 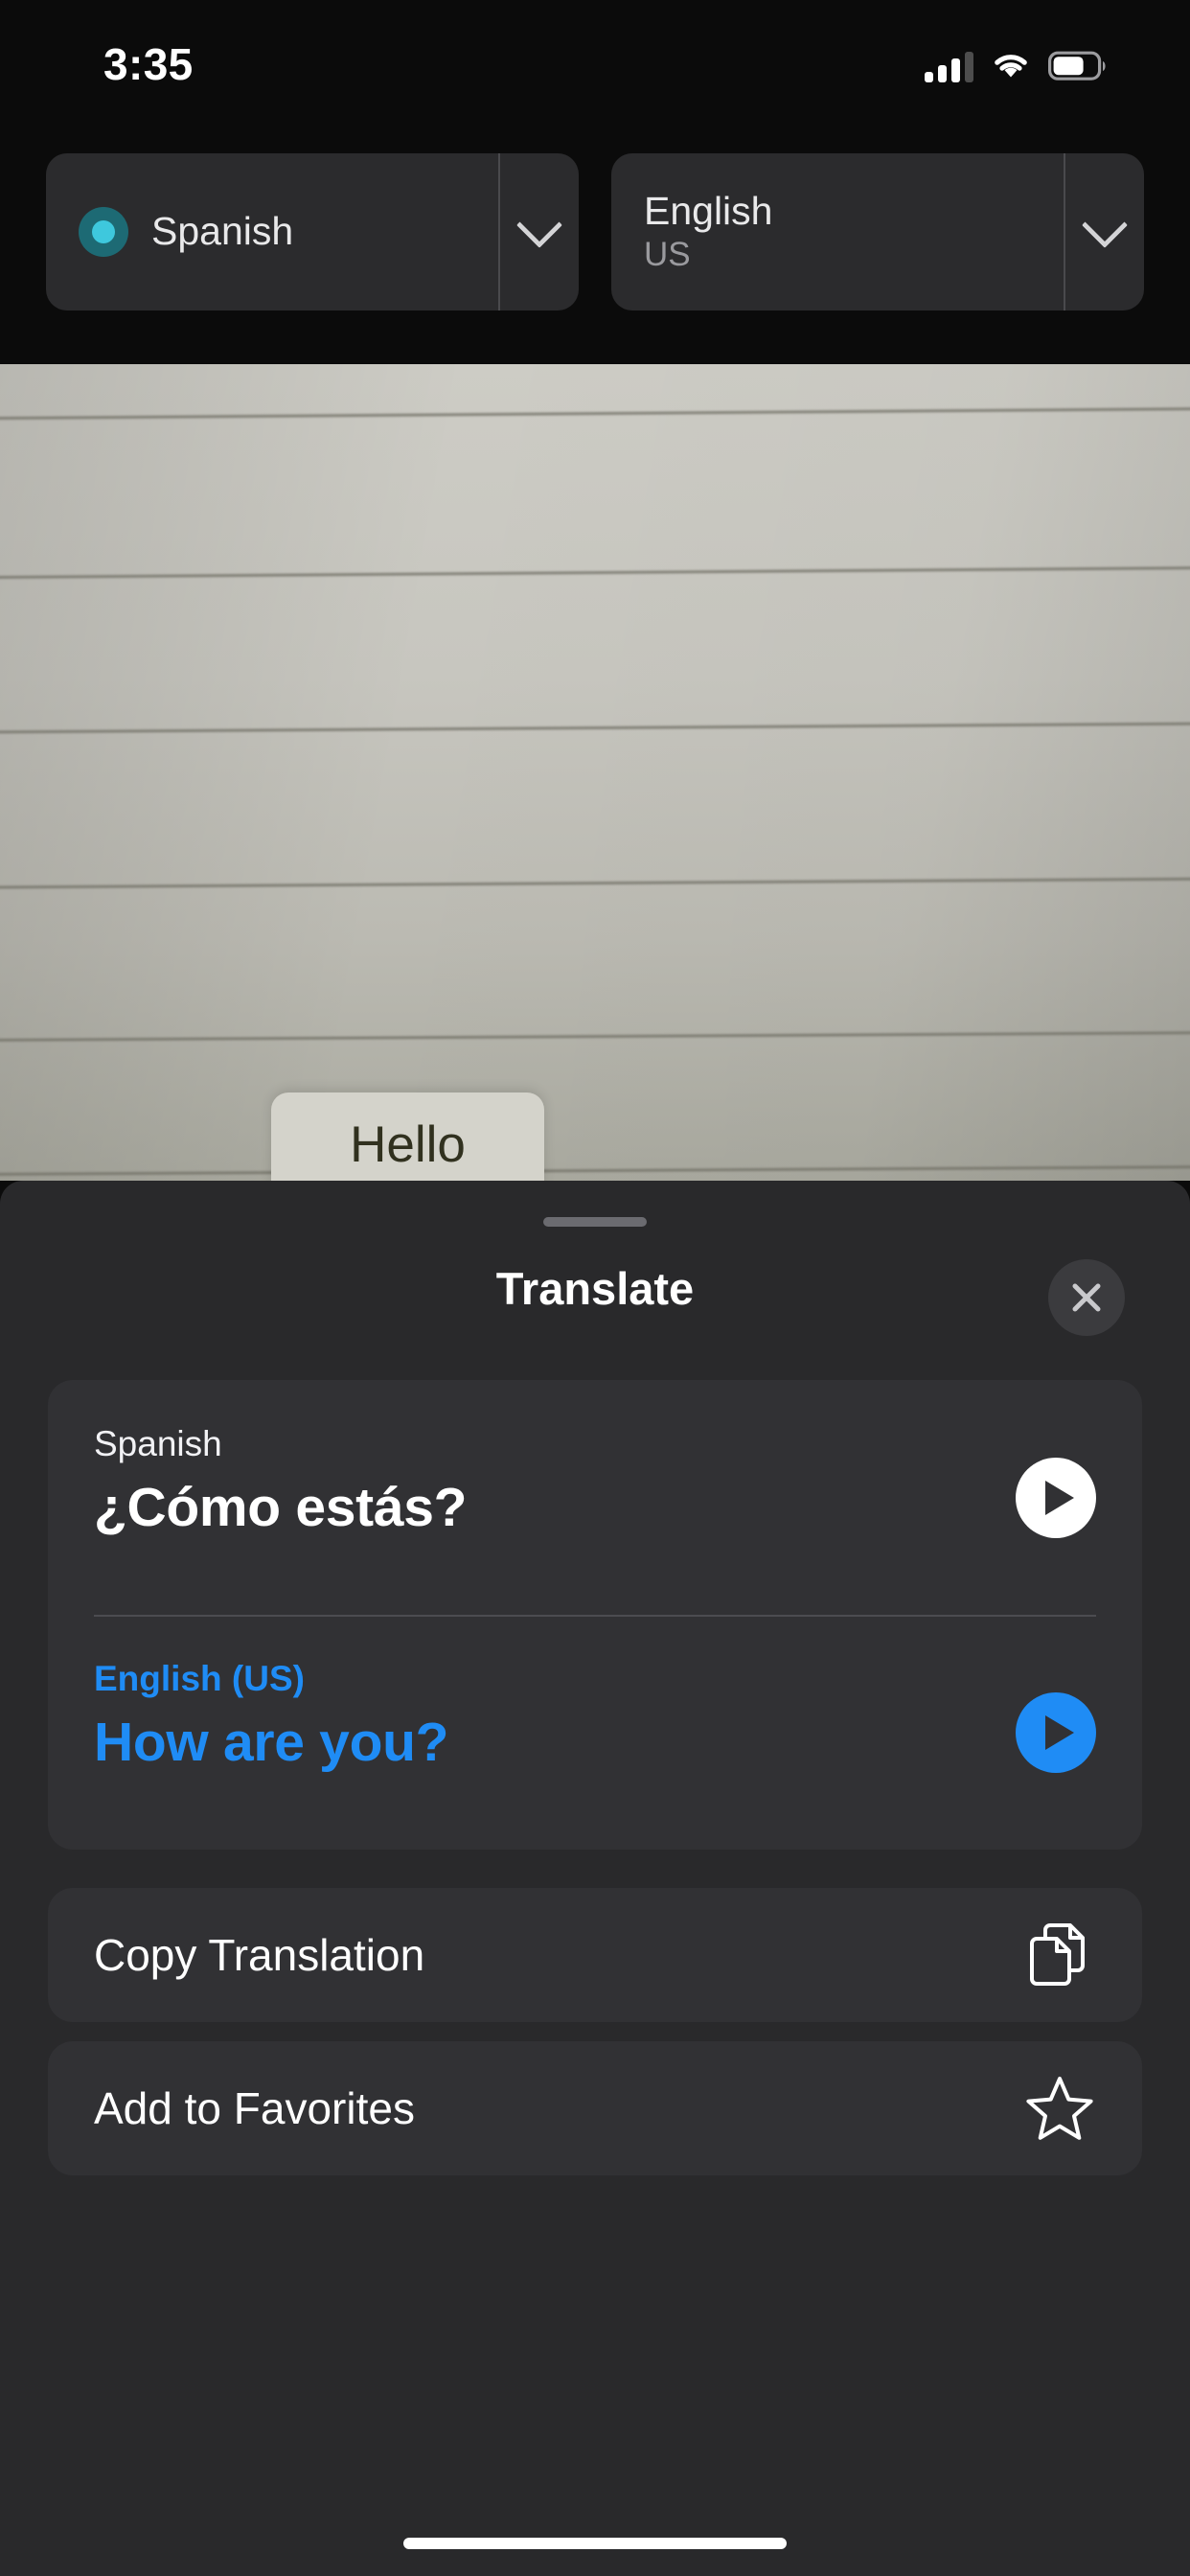 I want to click on source-language-label: Spanish, so click(x=158, y=1443).